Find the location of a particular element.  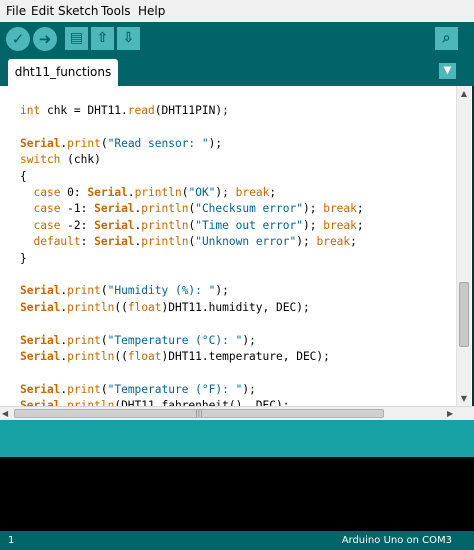

scroll-left-arrow-icon: ◀ is located at coordinates (5, 413).